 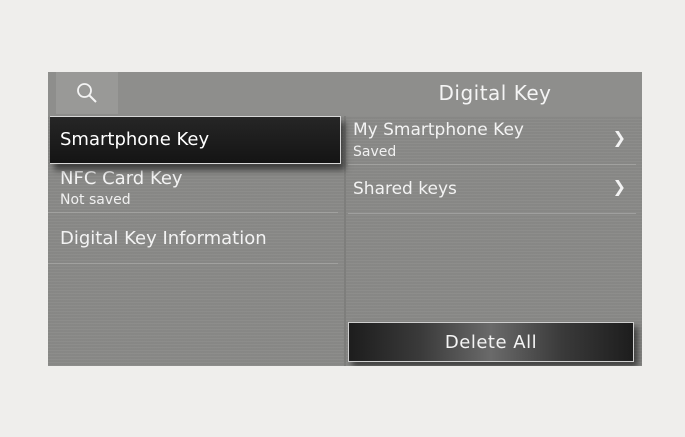 I want to click on menu-item-status: Not saved, so click(x=95, y=200).